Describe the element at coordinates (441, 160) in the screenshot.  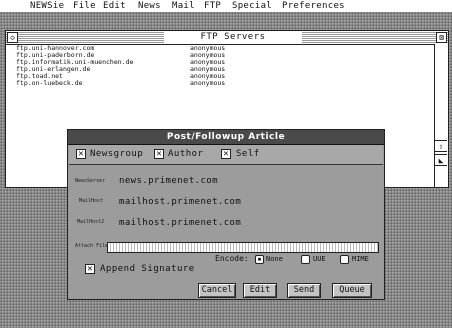
I see `resize-icon: ◣` at that location.